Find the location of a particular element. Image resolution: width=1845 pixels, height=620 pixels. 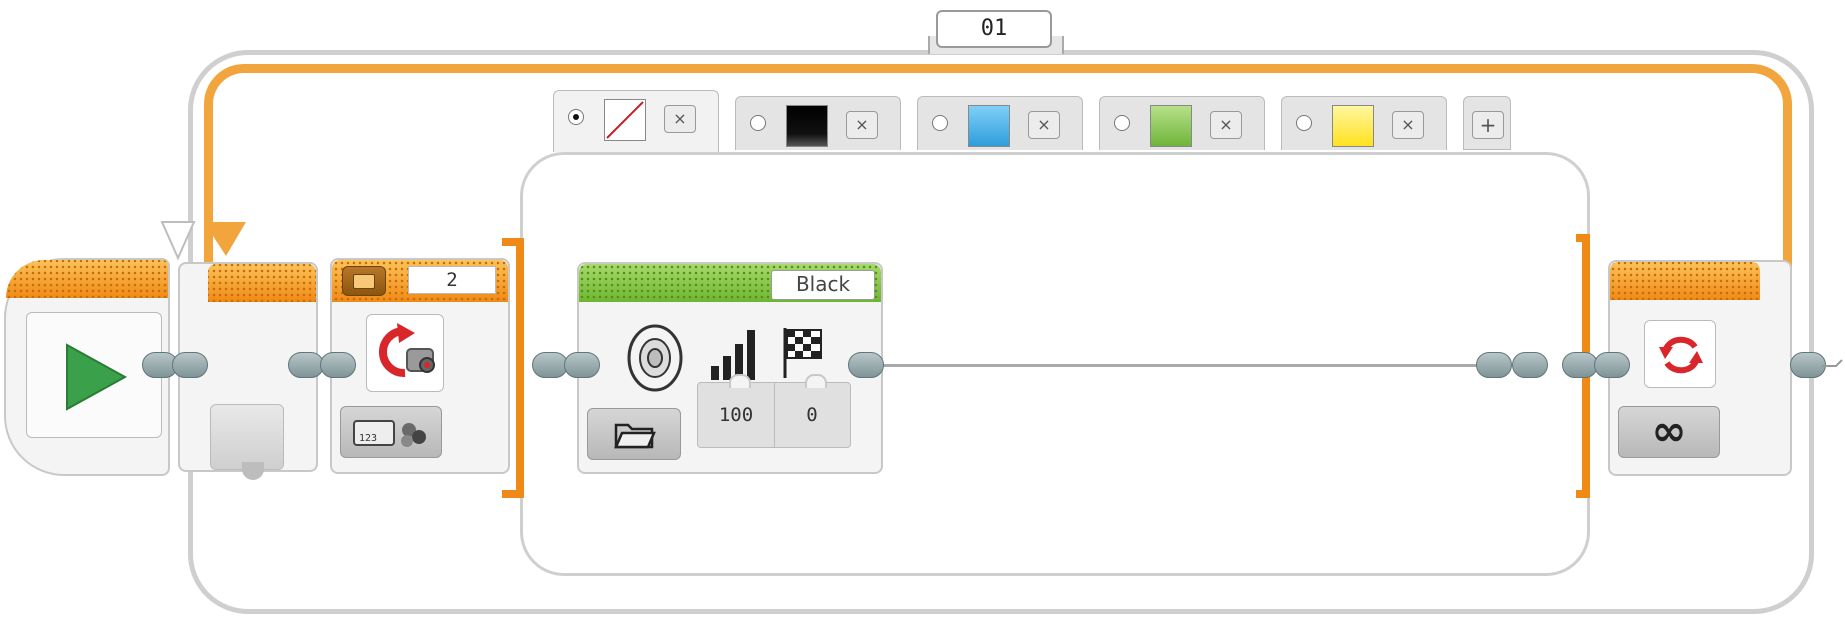

switch-mode-selector: 123 is located at coordinates (391, 432).